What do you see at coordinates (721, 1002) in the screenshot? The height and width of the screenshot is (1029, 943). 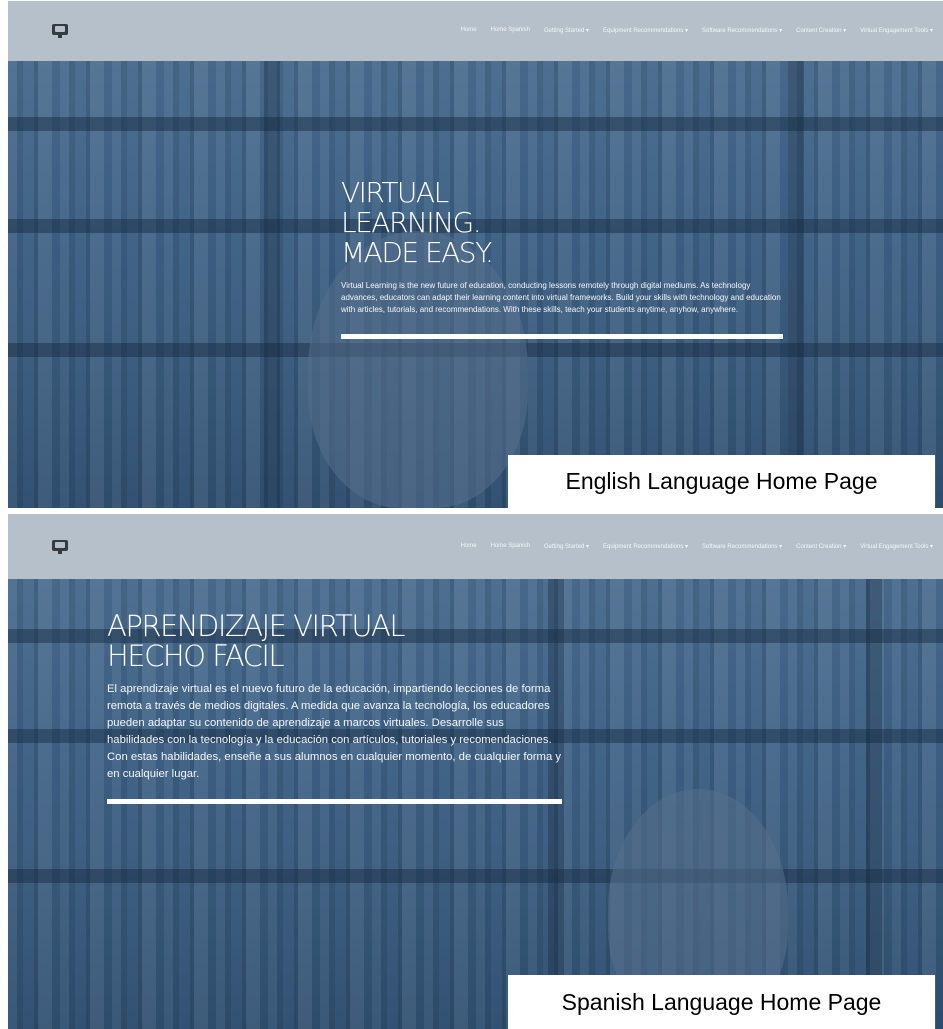 I see `caption-spanish: Spanish Language Home Page` at bounding box center [721, 1002].